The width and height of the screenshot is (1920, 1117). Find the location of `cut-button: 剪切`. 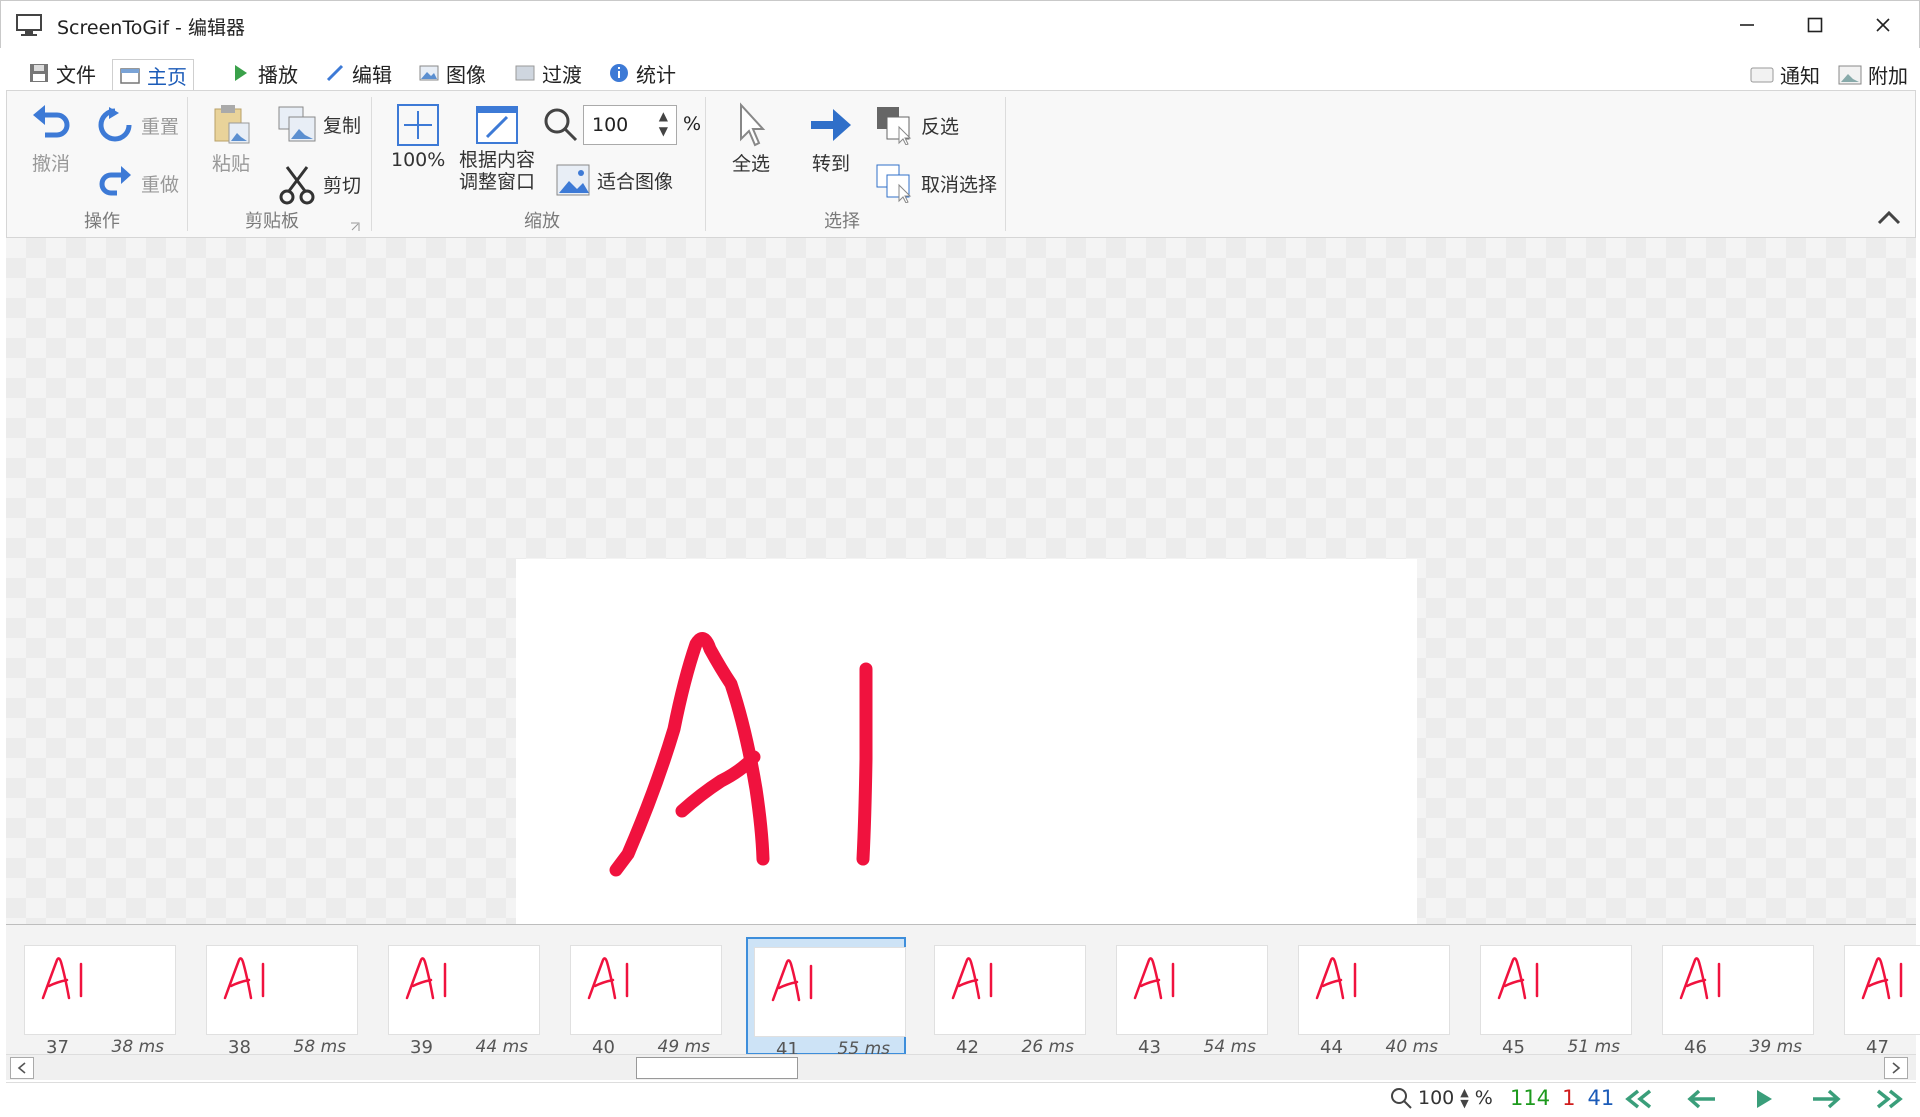

cut-button: 剪切 is located at coordinates (319, 184).